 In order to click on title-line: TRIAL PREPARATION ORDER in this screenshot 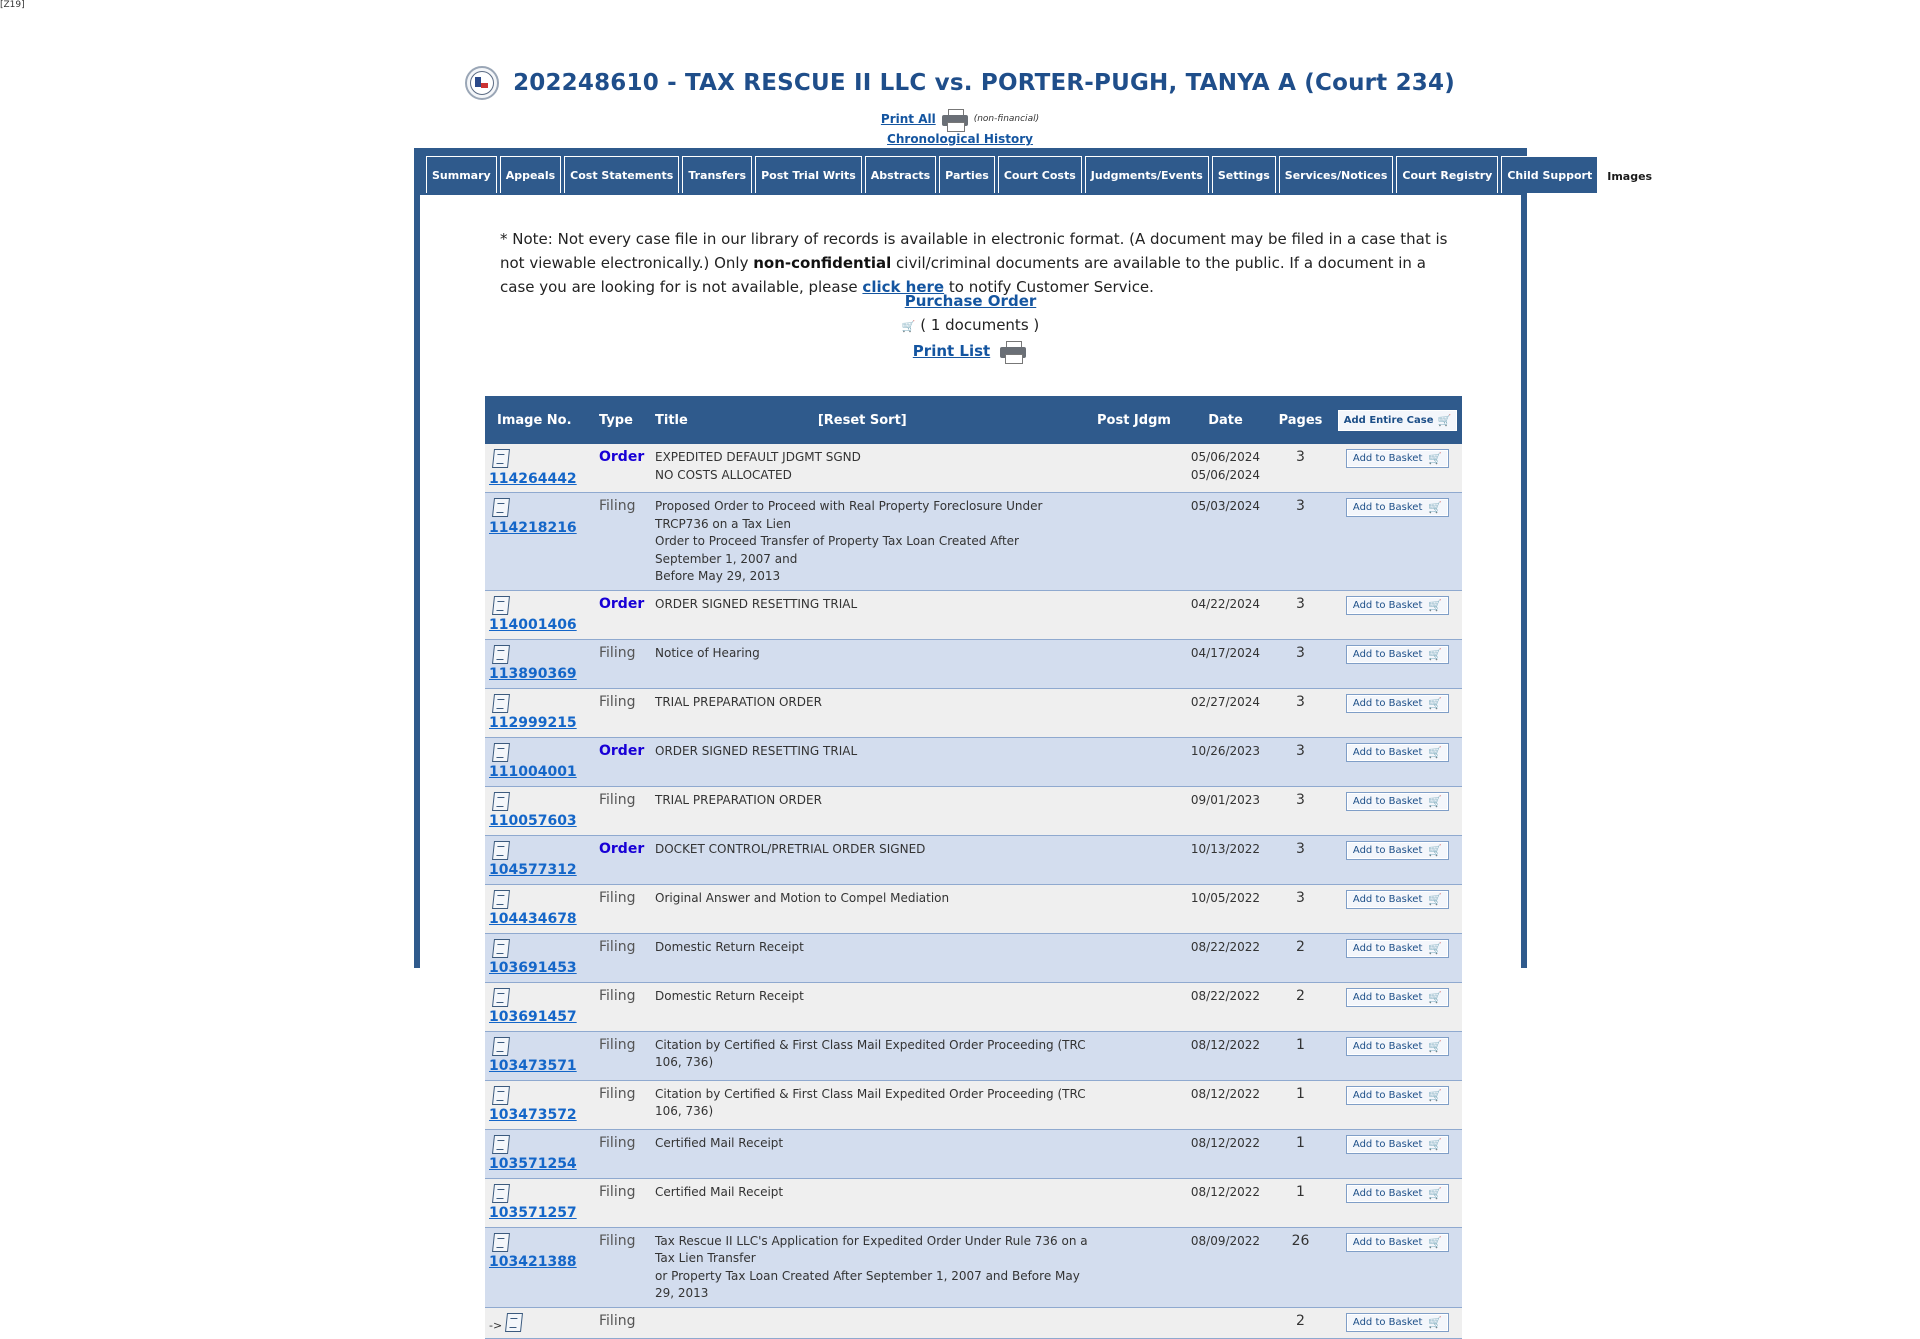, I will do `click(738, 701)`.